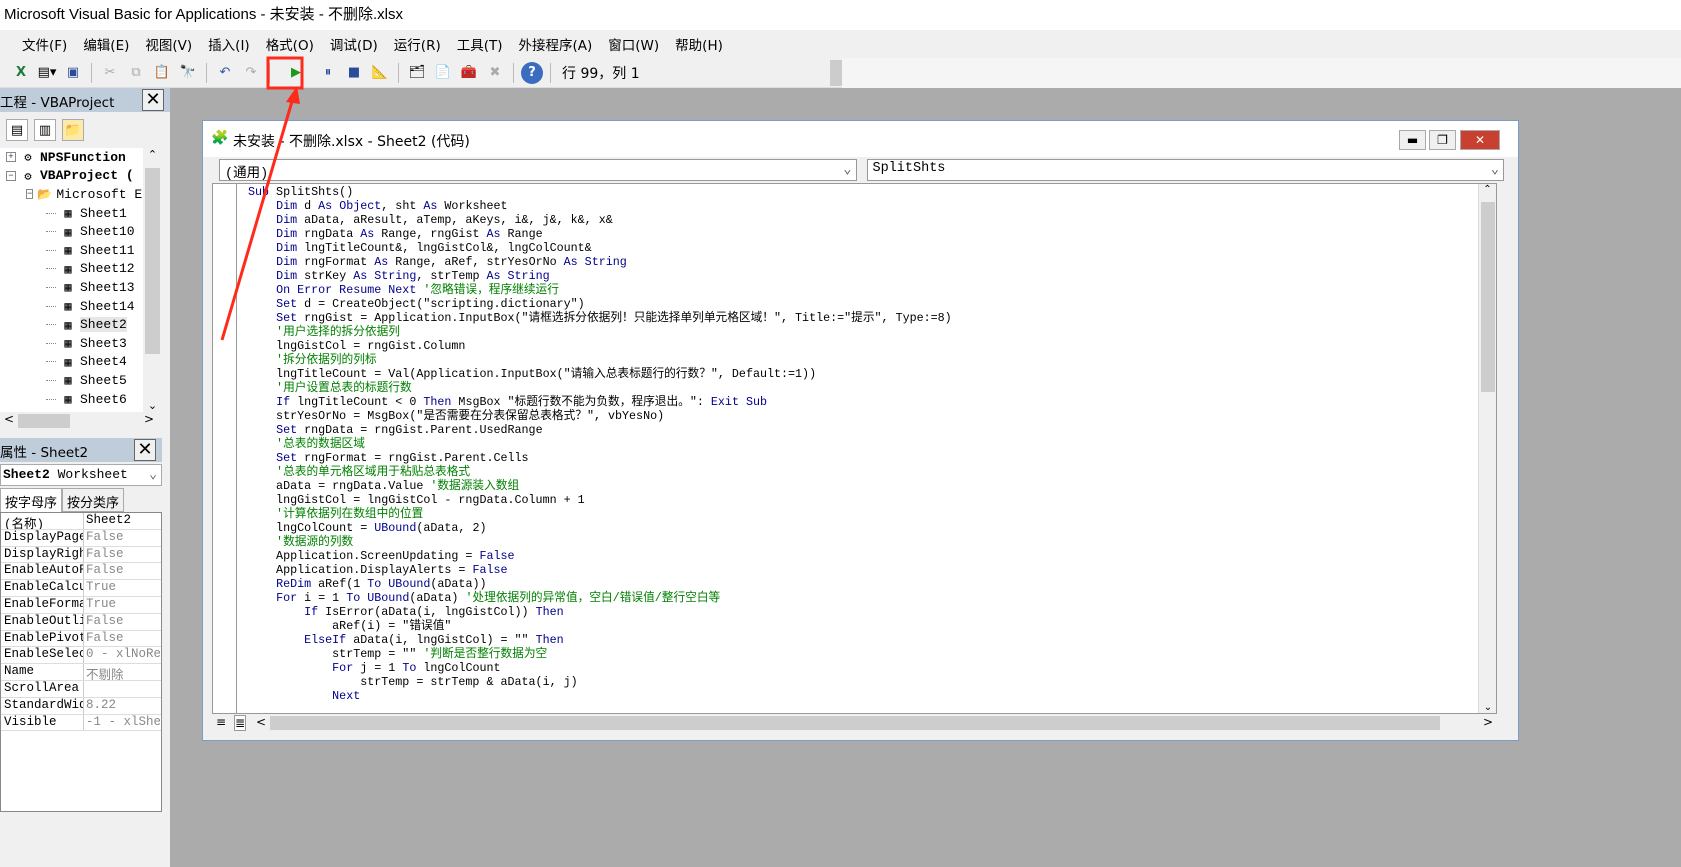  What do you see at coordinates (81, 656) in the screenshot?
I see `property-row: EnableSelection0 - xlNoRestrictions` at bounding box center [81, 656].